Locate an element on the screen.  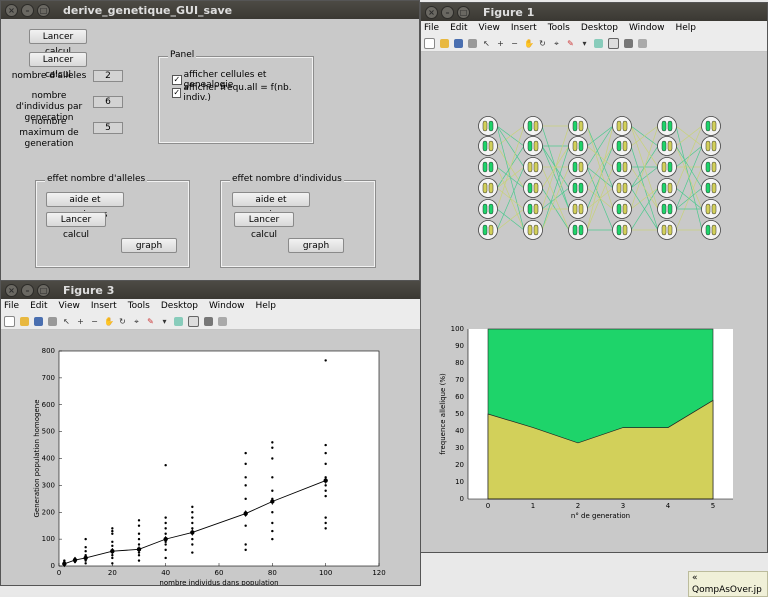
figure3-titlebar: × – □ Figure 3 is located at coordinates (210, 290).